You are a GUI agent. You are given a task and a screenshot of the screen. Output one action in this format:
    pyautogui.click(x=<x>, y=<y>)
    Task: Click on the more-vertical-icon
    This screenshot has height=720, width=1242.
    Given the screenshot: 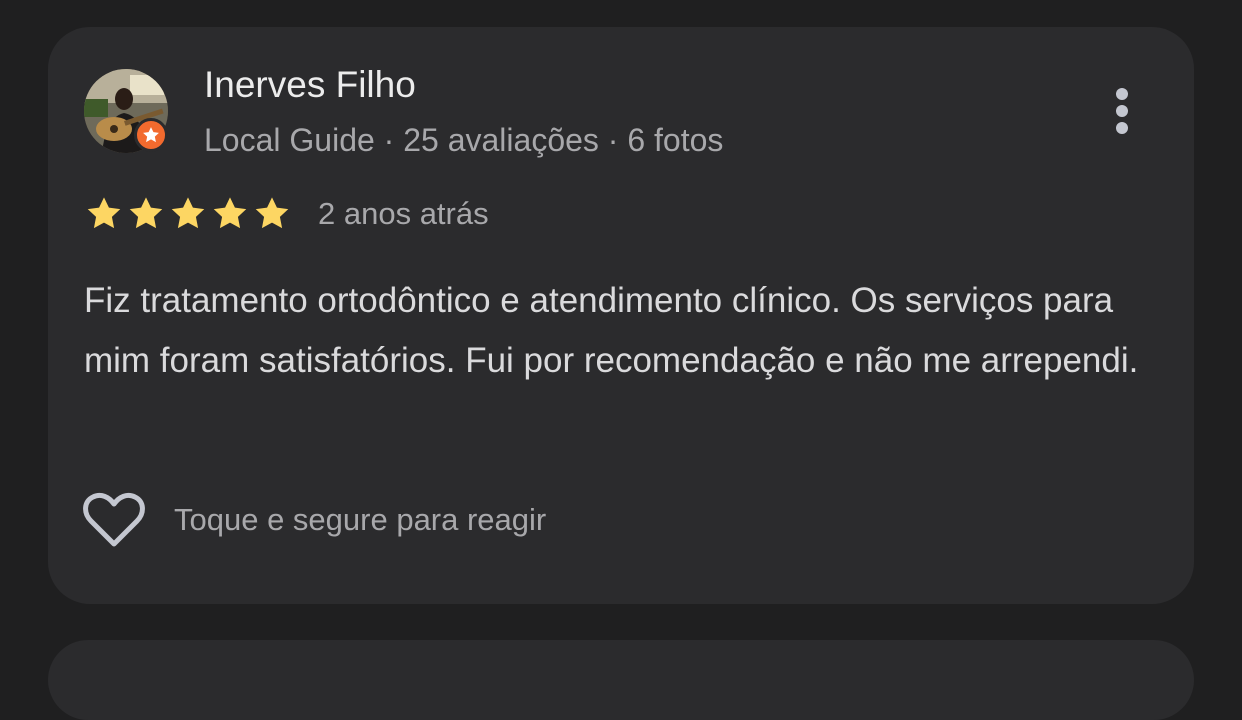 What is the action you would take?
    pyautogui.click(x=1122, y=111)
    